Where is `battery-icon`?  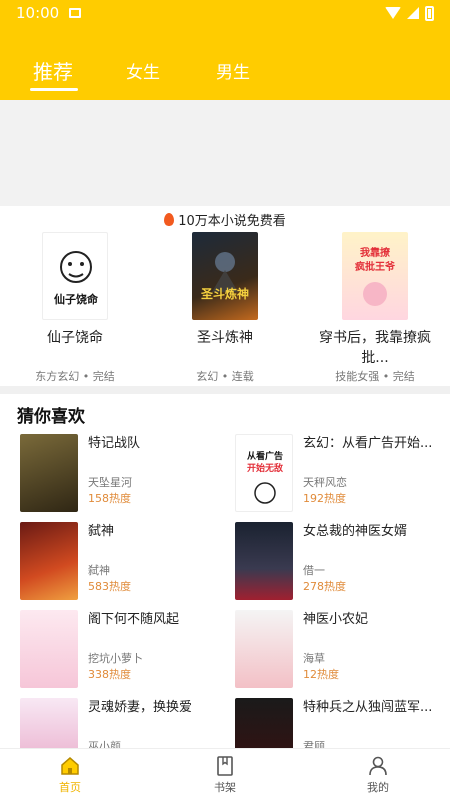 battery-icon is located at coordinates (429, 13).